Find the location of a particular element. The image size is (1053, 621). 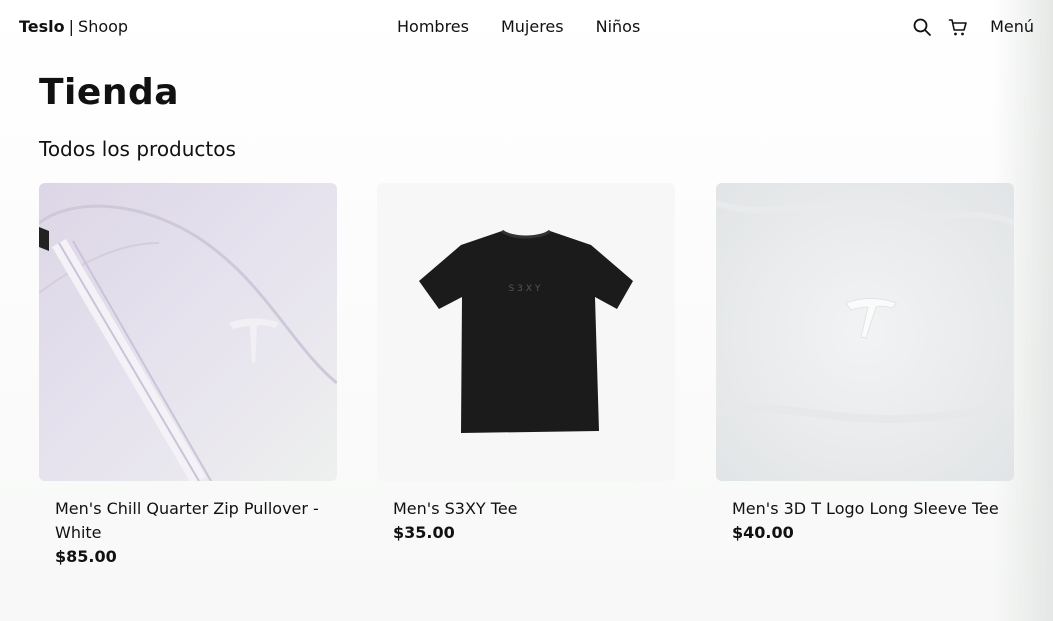

product-name: Men's Chill Quarter Zip Pullover - White is located at coordinates (190, 521).